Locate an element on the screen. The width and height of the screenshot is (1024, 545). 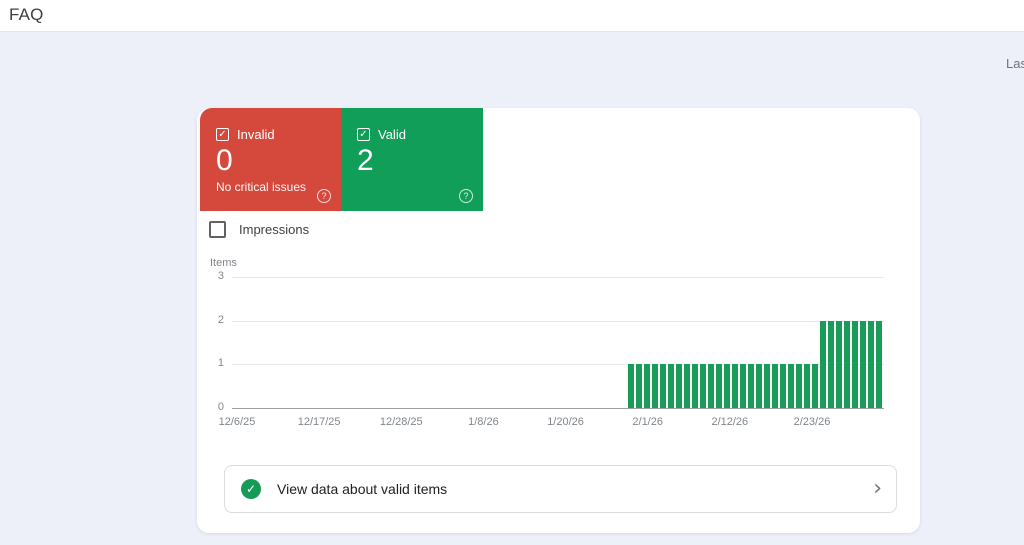
x-tick-label: 12/6/25 is located at coordinates (237, 422).